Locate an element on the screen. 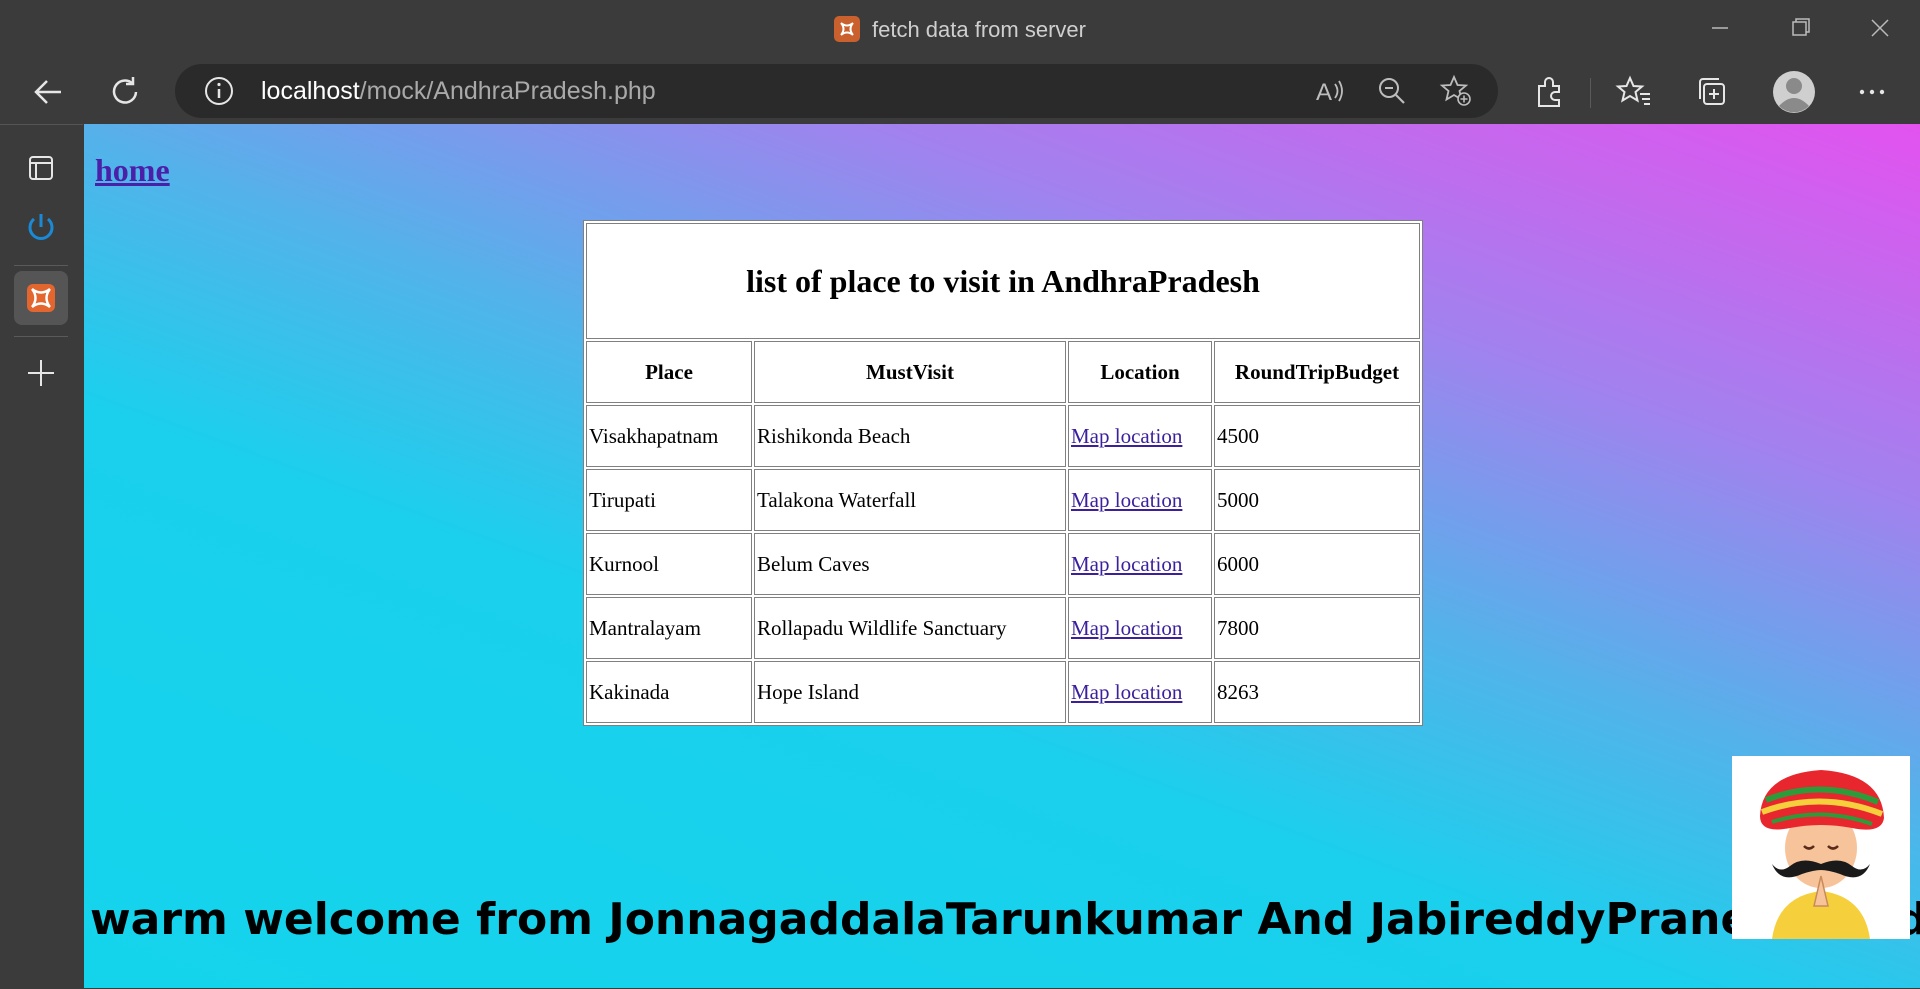 Image resolution: width=1920 pixels, height=989 pixels. more-icon is located at coordinates (1872, 92).